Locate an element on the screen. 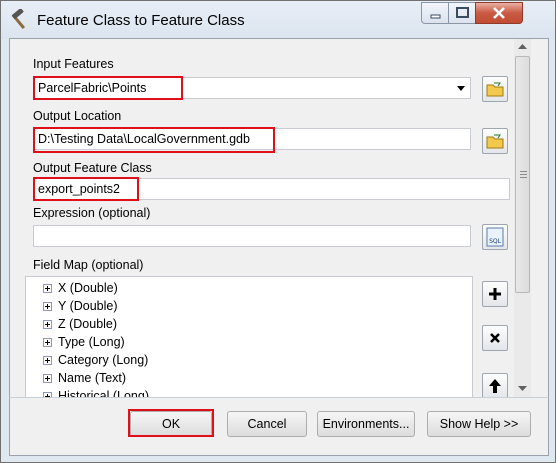  expression-label: Expression (optional) is located at coordinates (92, 213).